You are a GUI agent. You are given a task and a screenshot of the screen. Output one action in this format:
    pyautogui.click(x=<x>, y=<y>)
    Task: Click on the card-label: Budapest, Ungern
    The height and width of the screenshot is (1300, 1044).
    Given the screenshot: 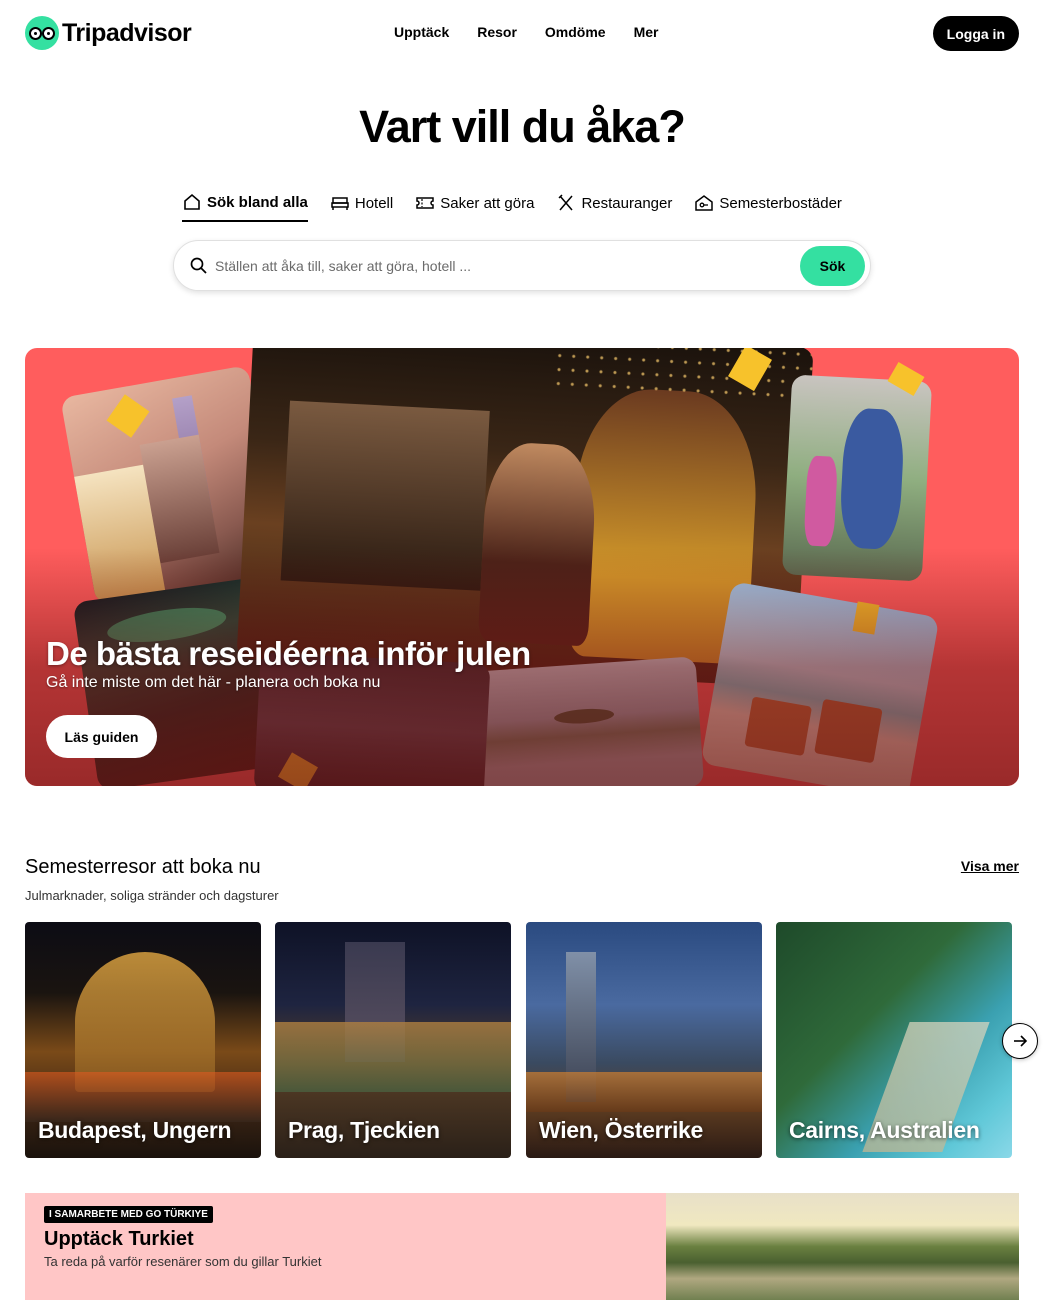 What is the action you would take?
    pyautogui.click(x=135, y=1130)
    